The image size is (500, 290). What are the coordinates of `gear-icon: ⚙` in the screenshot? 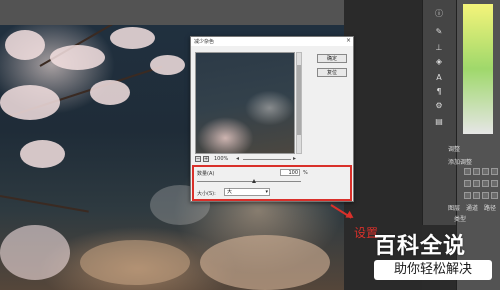 It's located at (439, 105).